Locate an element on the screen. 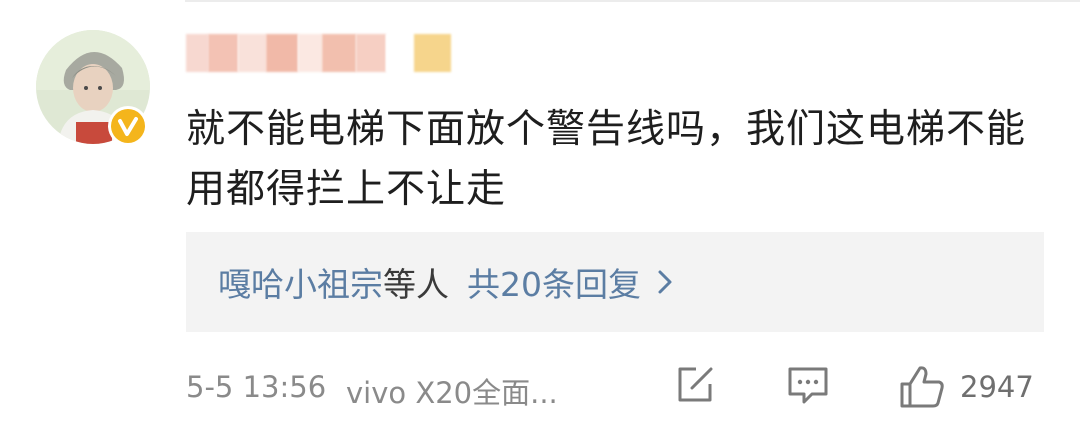 The height and width of the screenshot is (434, 1080). comment-icon is located at coordinates (808, 387).